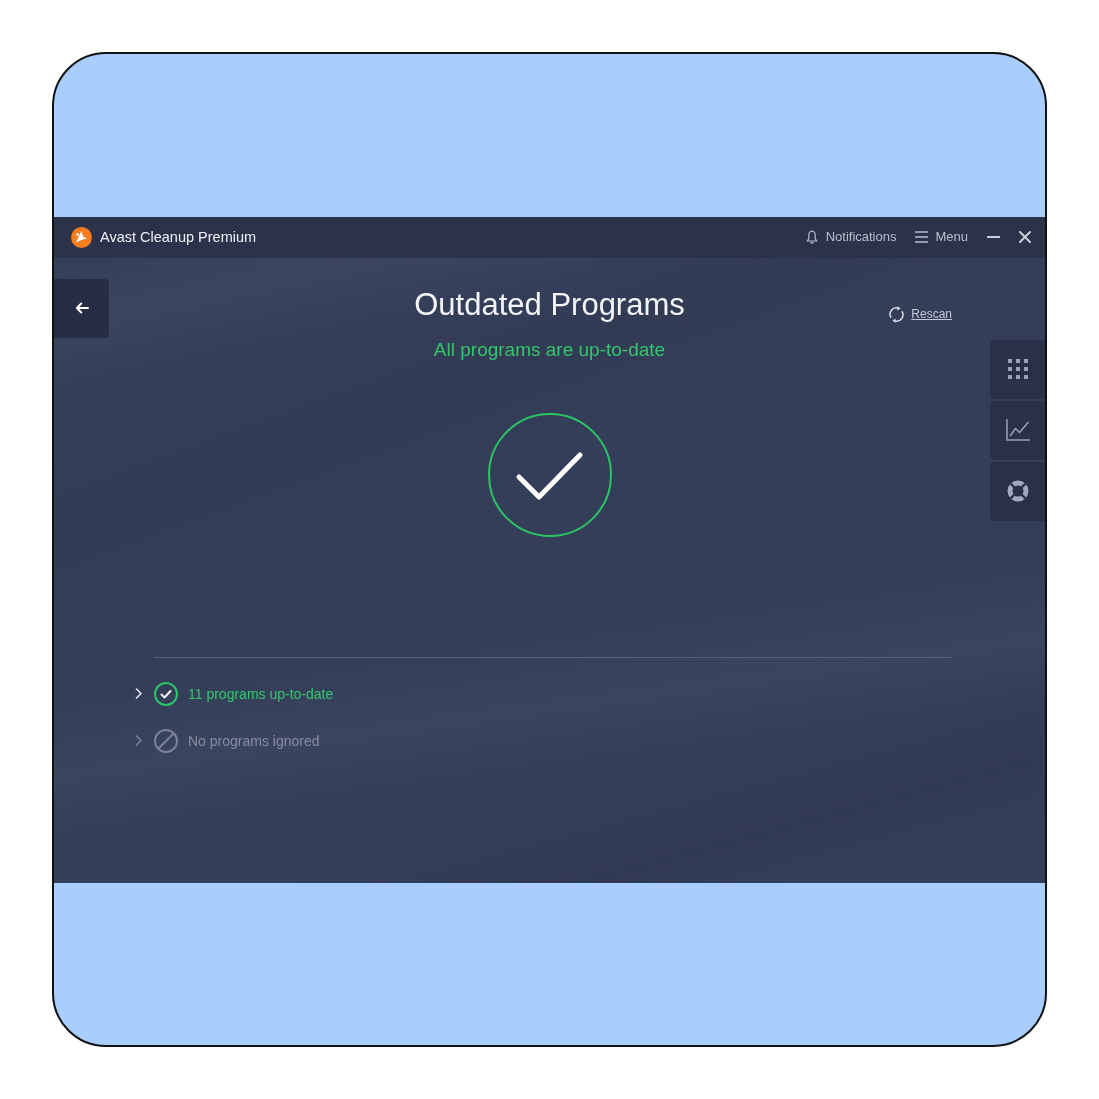 Image resolution: width=1099 pixels, height=1099 pixels. I want to click on apps-button, so click(1017, 369).